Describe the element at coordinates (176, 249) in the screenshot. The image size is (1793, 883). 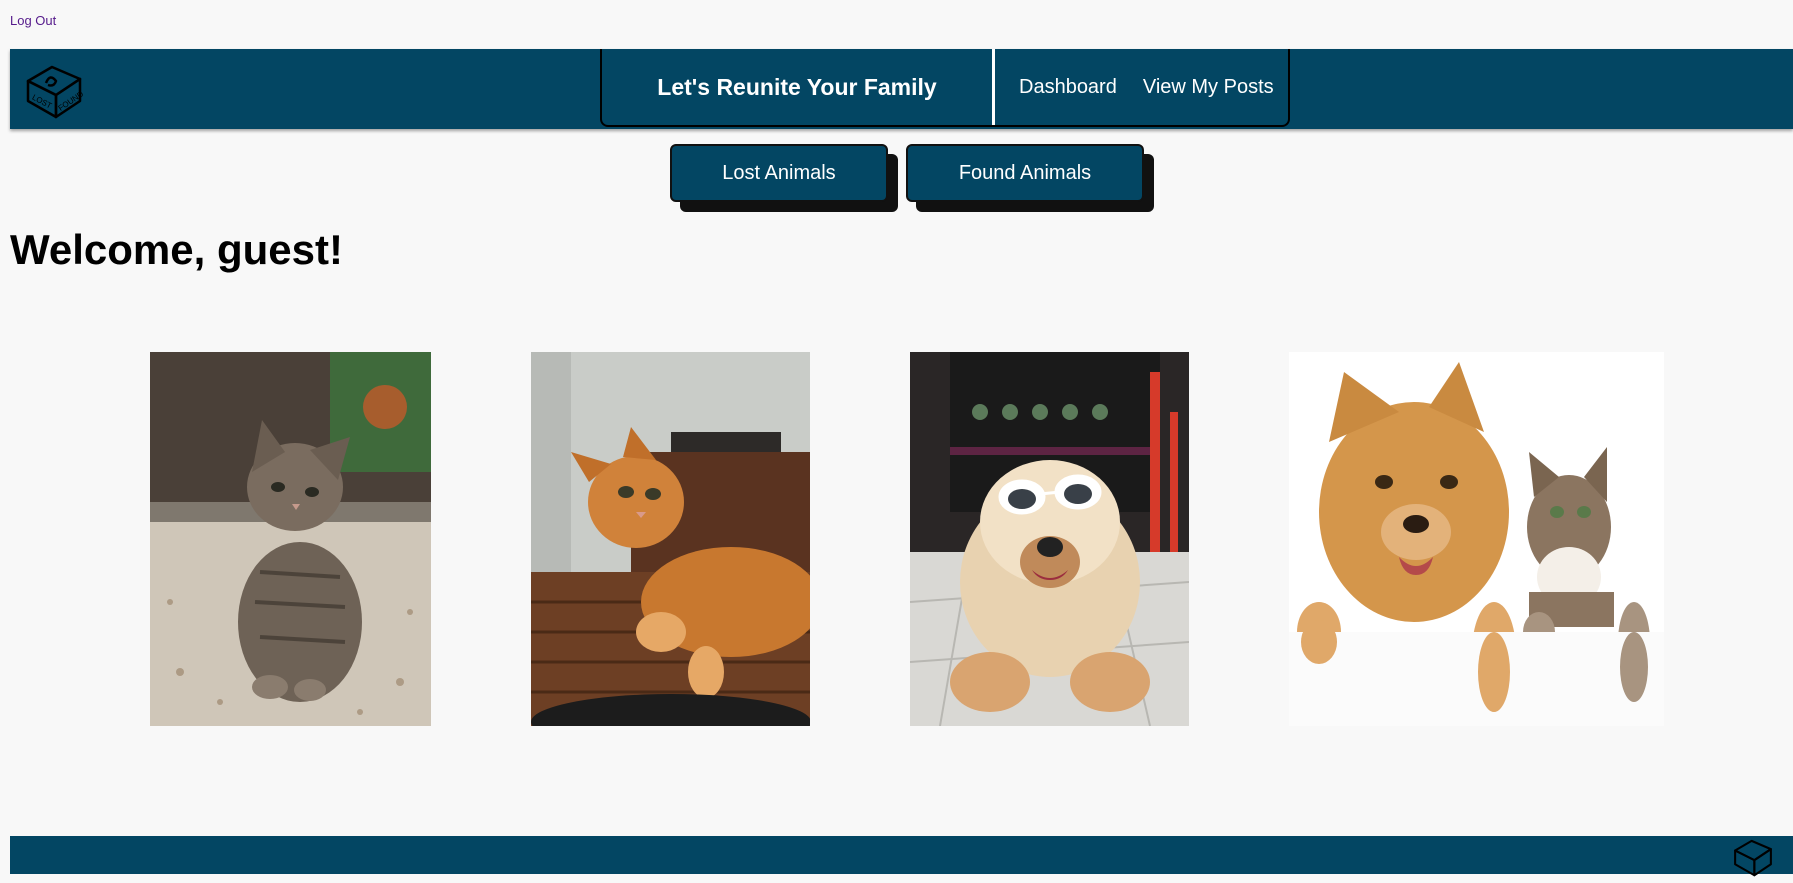
I see `welcome-heading: Welcome, guest!` at that location.